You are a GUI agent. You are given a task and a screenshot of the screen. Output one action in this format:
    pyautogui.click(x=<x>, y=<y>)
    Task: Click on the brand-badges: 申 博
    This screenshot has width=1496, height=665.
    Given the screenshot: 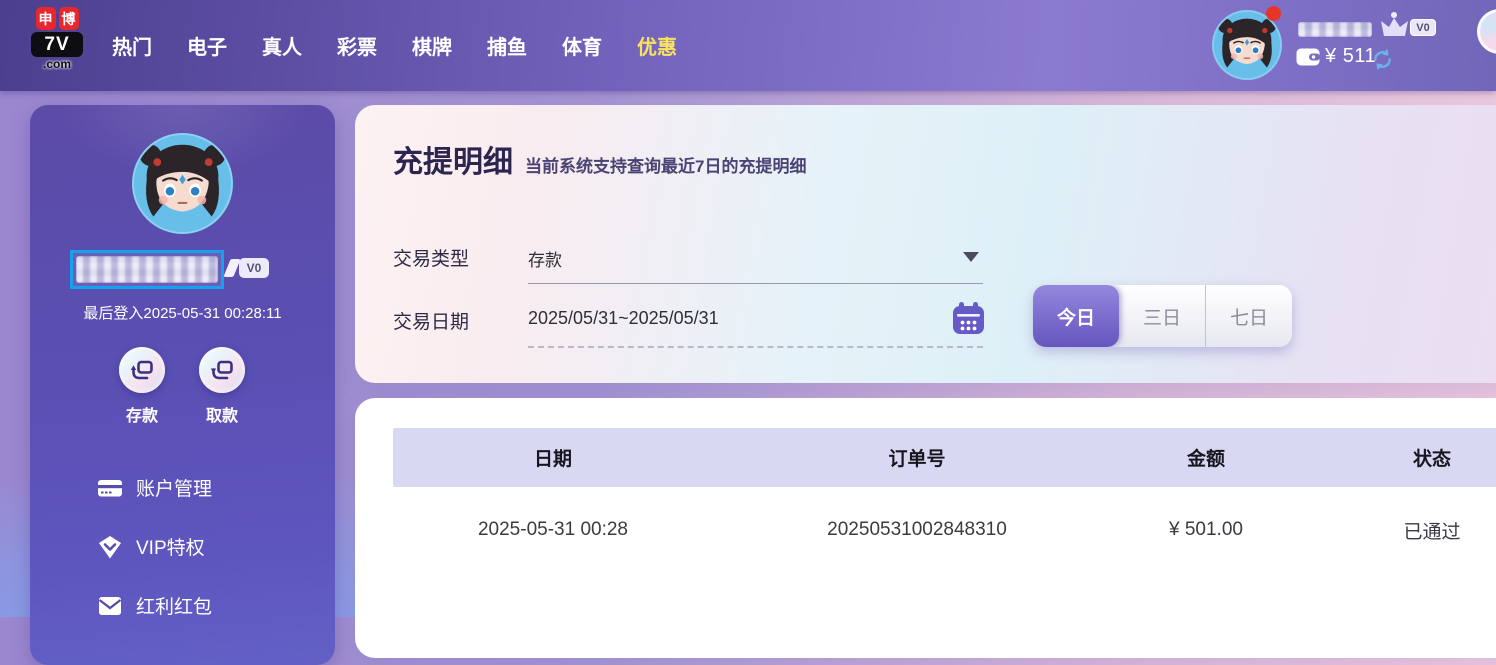 What is the action you would take?
    pyautogui.click(x=57, y=18)
    